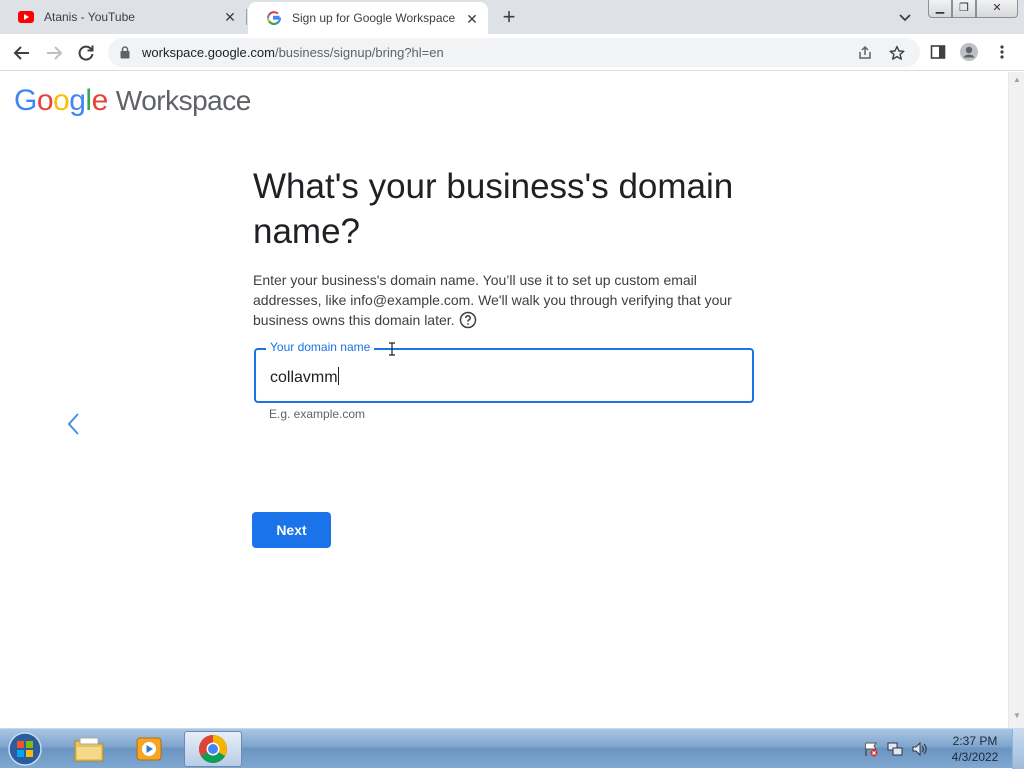 The image size is (1024, 769). I want to click on restore-window-icon: ❐, so click(964, 9).